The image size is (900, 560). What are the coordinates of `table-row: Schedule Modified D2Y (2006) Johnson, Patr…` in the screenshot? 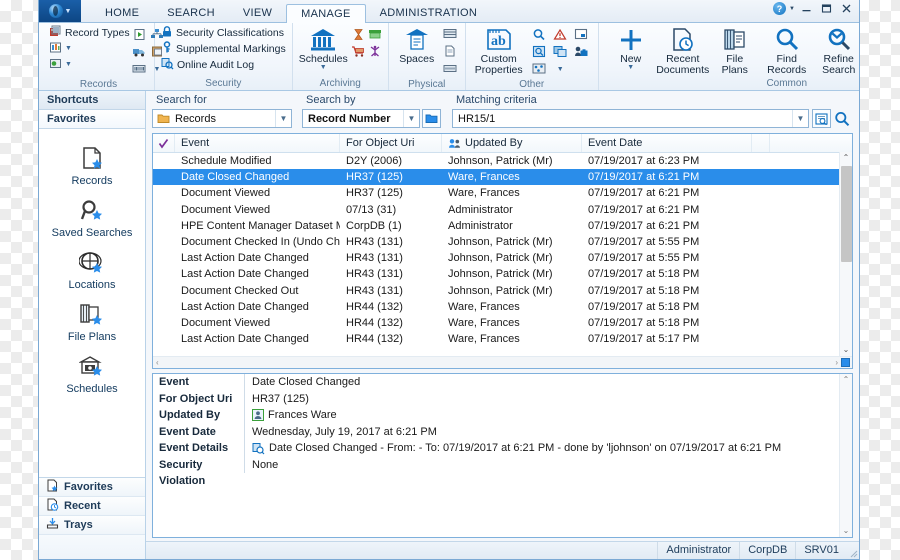 It's located at (502, 161).